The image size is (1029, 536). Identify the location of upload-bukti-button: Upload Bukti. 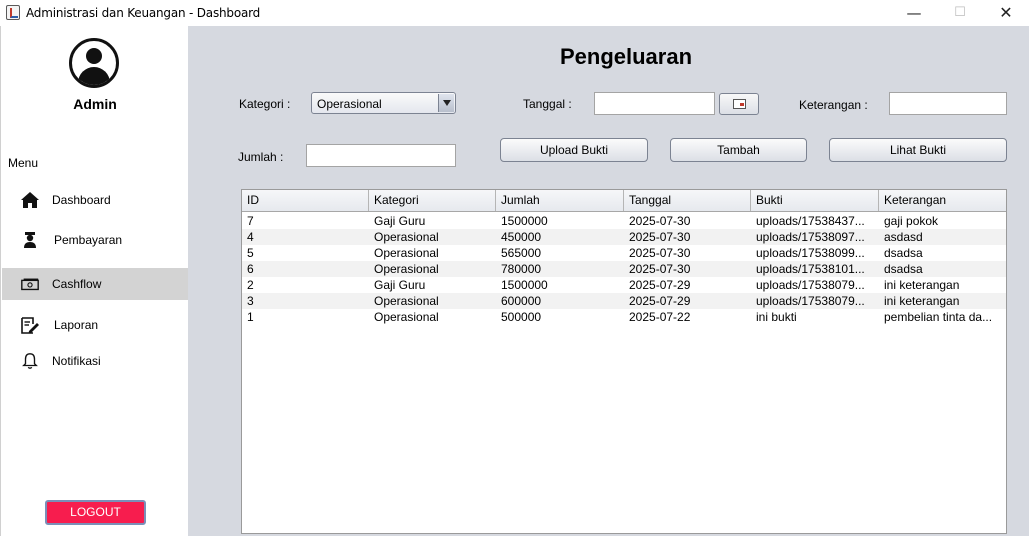
(574, 150).